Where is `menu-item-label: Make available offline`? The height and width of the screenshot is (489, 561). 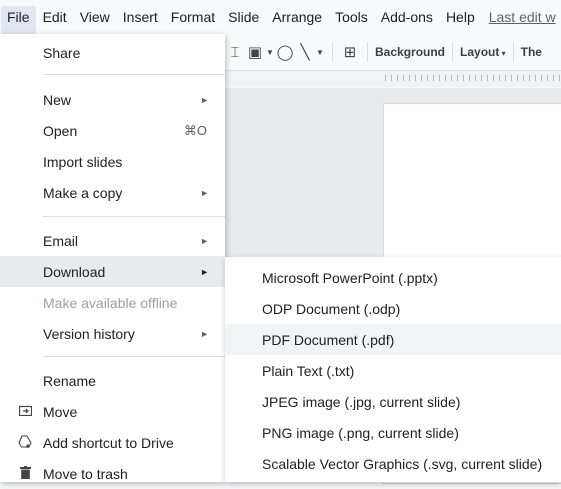 menu-item-label: Make available offline is located at coordinates (110, 302).